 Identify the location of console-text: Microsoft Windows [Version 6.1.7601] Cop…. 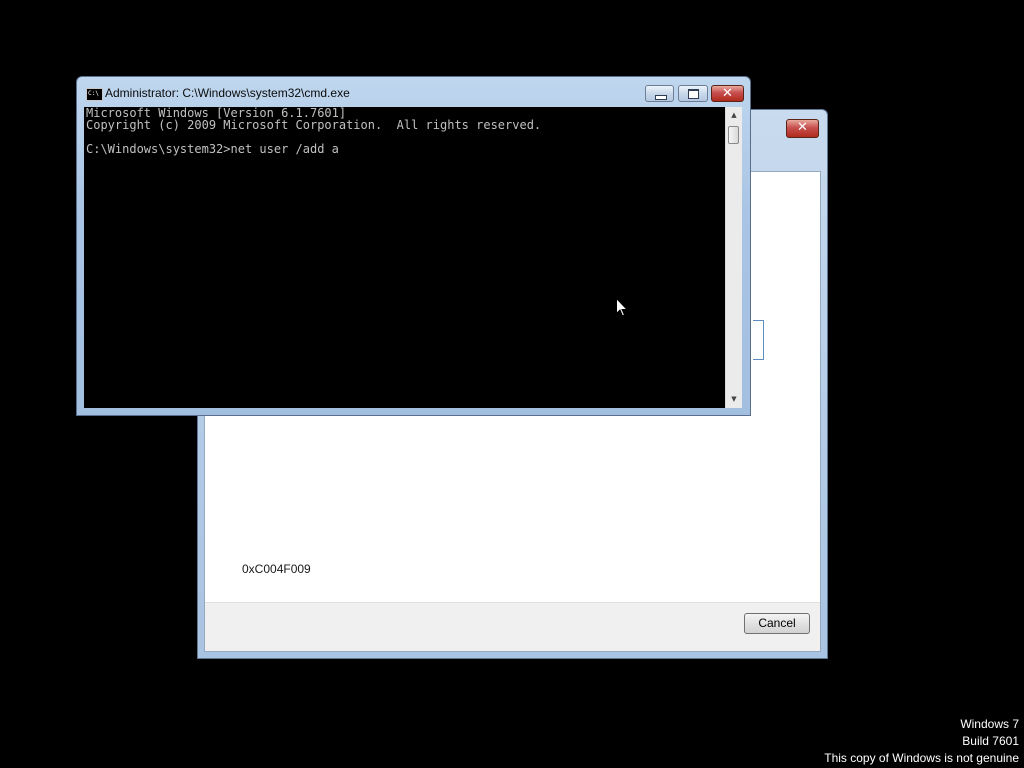
(314, 131).